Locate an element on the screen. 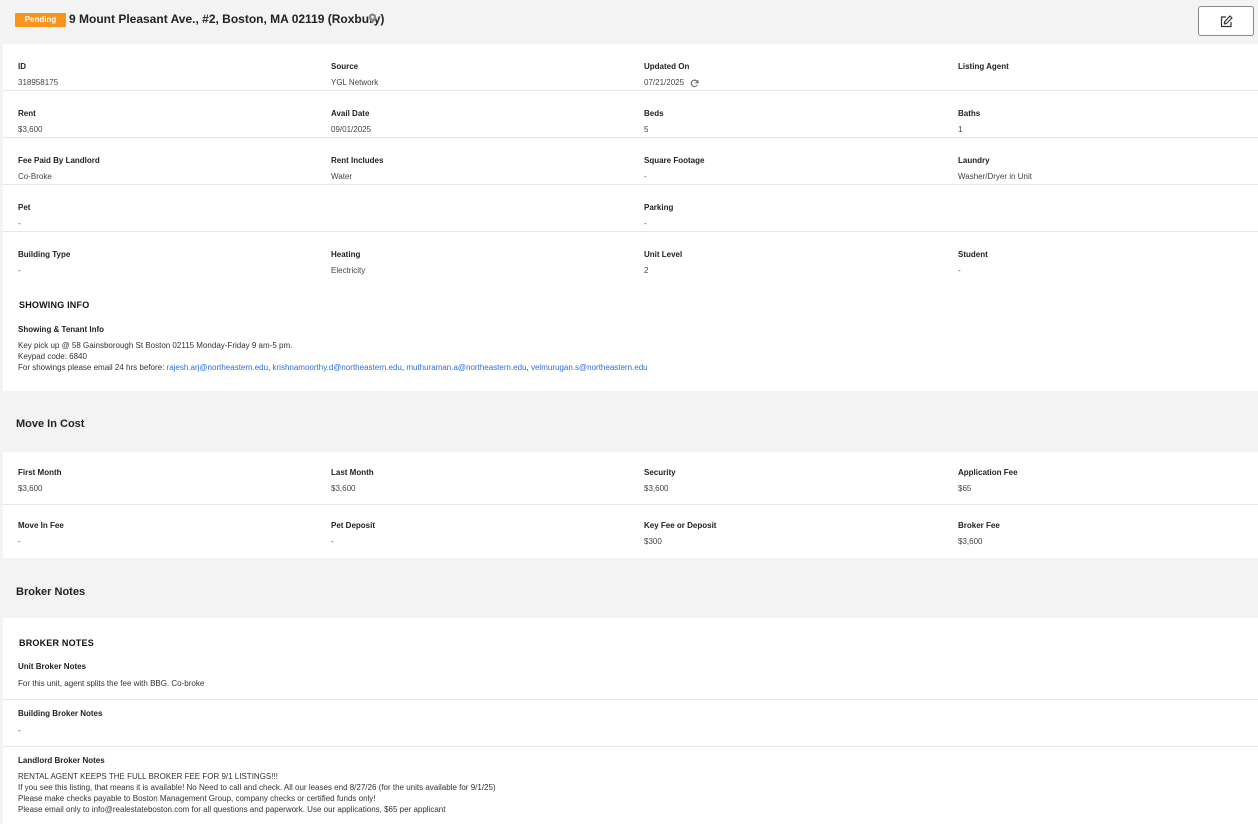  refresh-icon is located at coordinates (694, 83).